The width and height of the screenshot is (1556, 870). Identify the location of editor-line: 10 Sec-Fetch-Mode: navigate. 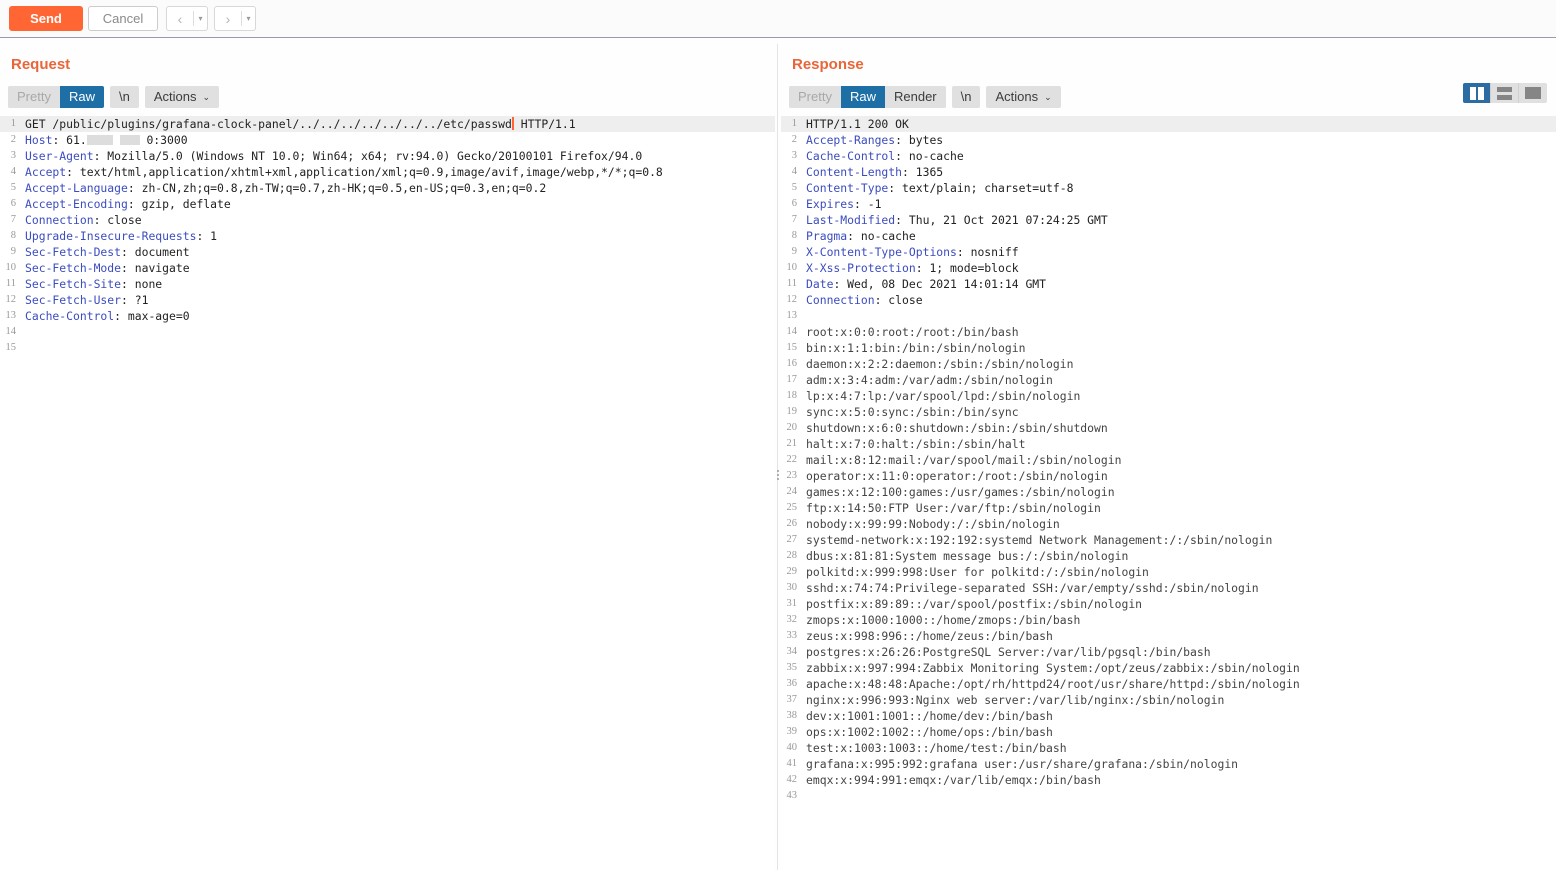
(387, 268).